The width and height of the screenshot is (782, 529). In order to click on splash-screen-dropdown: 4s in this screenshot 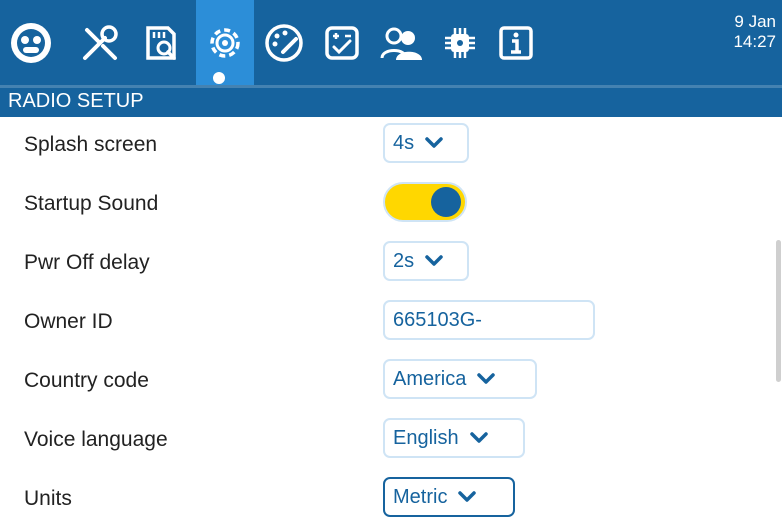, I will do `click(426, 143)`.